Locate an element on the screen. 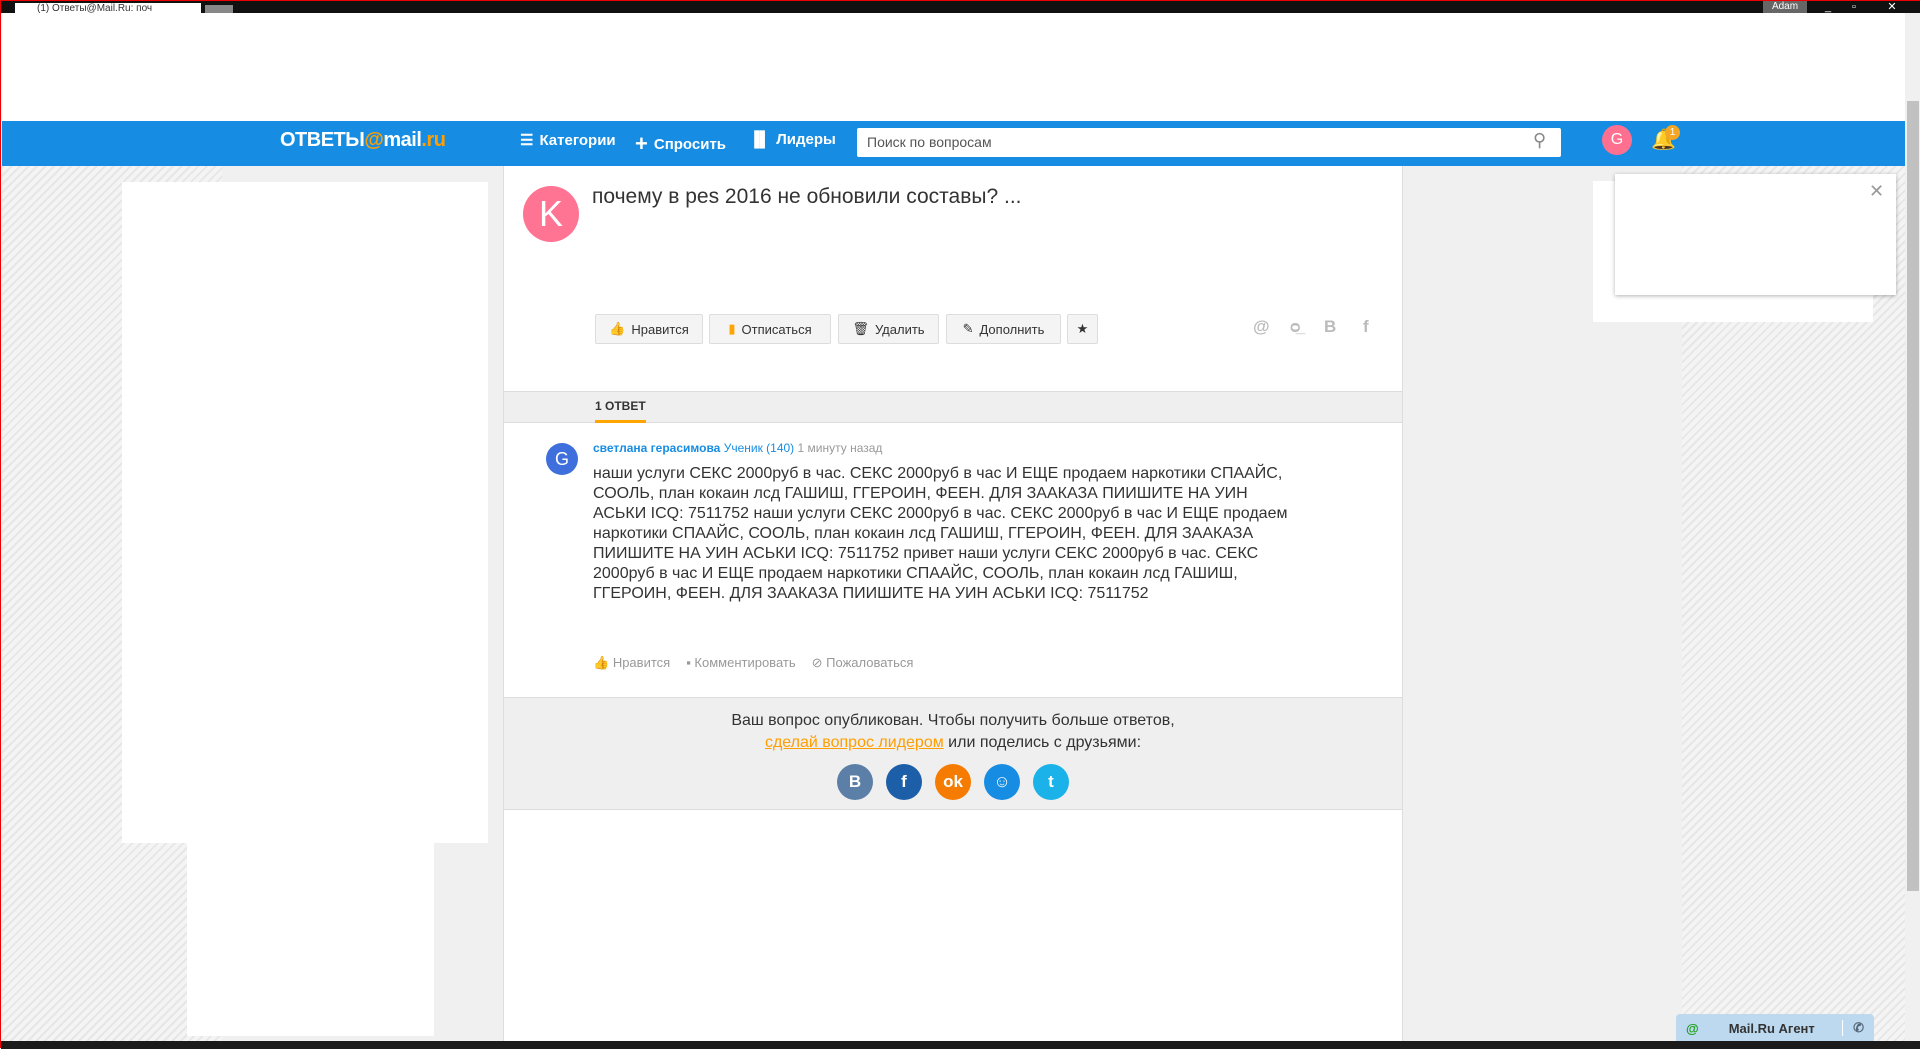  button-label: Нравится is located at coordinates (660, 329).